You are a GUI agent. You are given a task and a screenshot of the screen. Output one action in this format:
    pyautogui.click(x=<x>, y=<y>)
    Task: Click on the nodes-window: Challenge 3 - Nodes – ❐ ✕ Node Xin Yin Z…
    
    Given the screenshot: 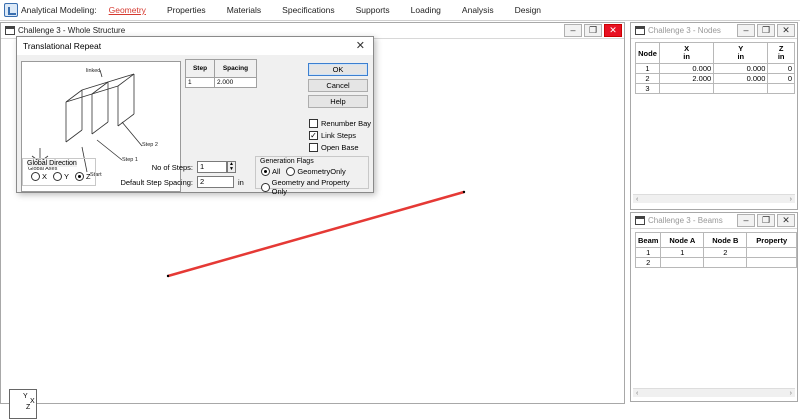 What is the action you would take?
    pyautogui.click(x=714, y=116)
    